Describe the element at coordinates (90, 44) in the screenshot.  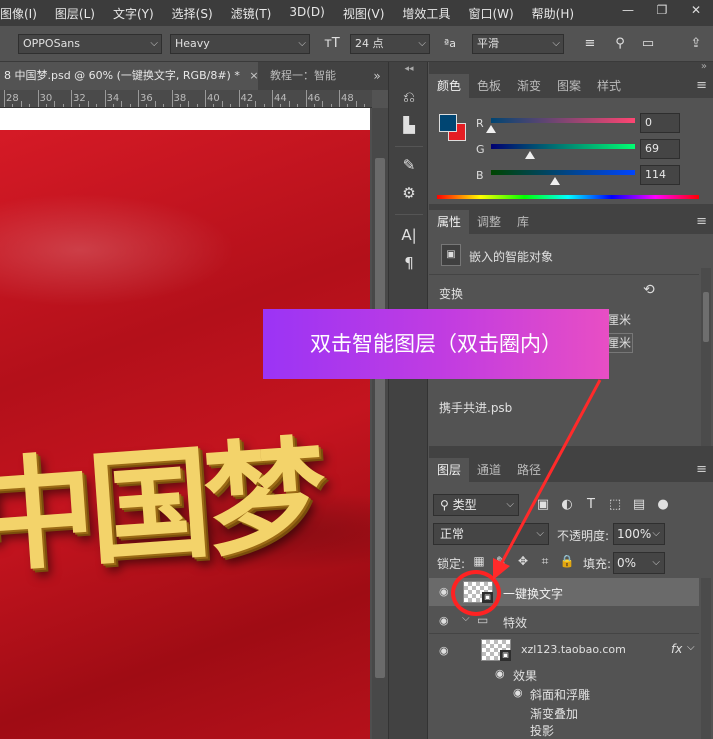
I see `font-family-select: OPPOSans ⌵` at that location.